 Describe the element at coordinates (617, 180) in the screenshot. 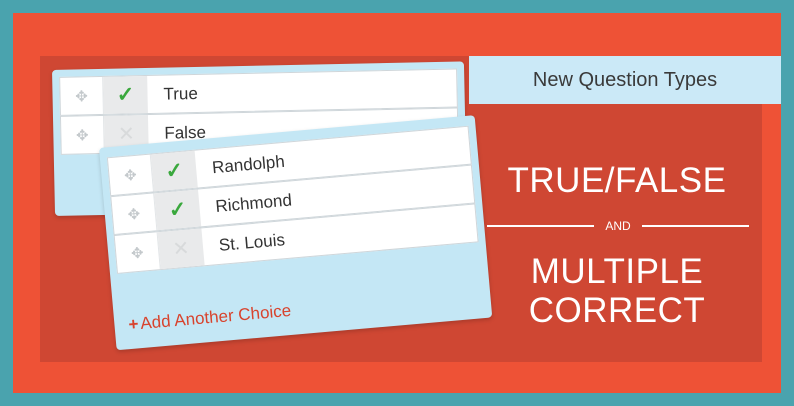

I see `headline-true-false: TRUE/FALSE` at that location.